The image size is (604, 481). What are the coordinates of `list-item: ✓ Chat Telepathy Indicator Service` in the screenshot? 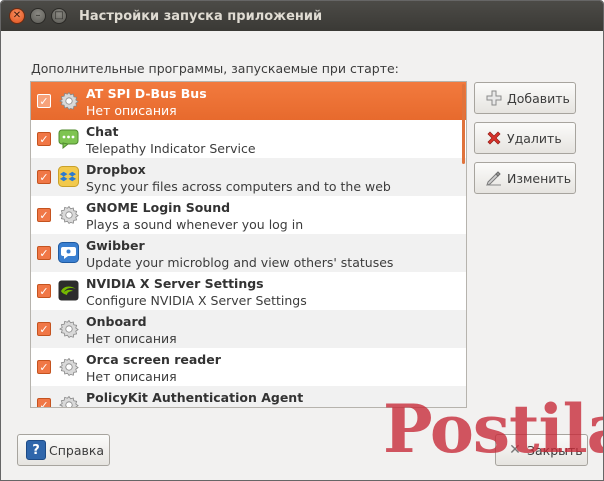 It's located at (248, 139).